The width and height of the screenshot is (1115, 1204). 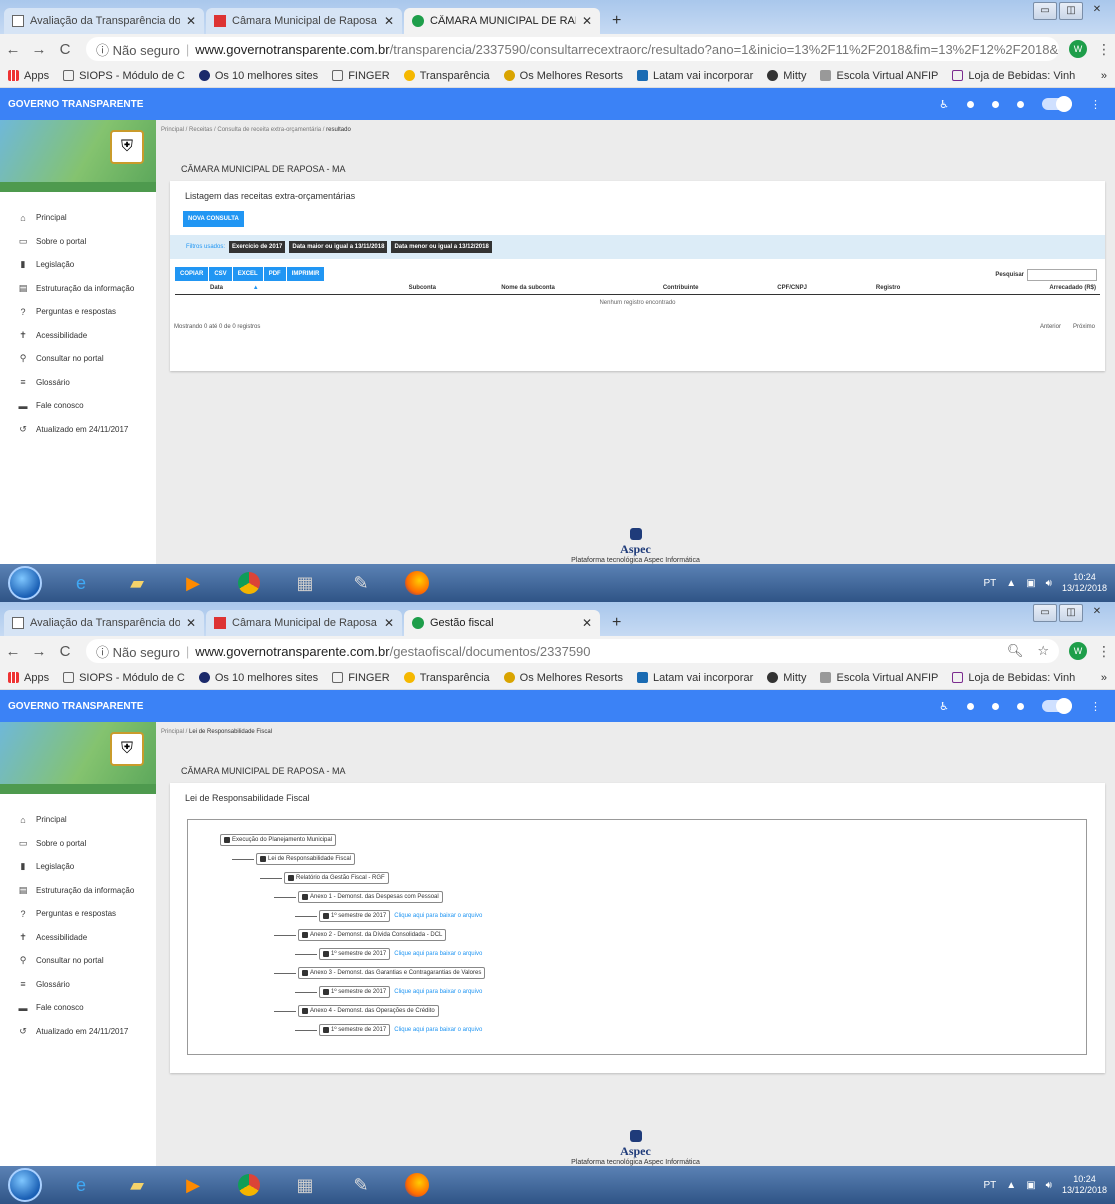 What do you see at coordinates (305, 274) in the screenshot?
I see `print-button: IMPRIMIR` at bounding box center [305, 274].